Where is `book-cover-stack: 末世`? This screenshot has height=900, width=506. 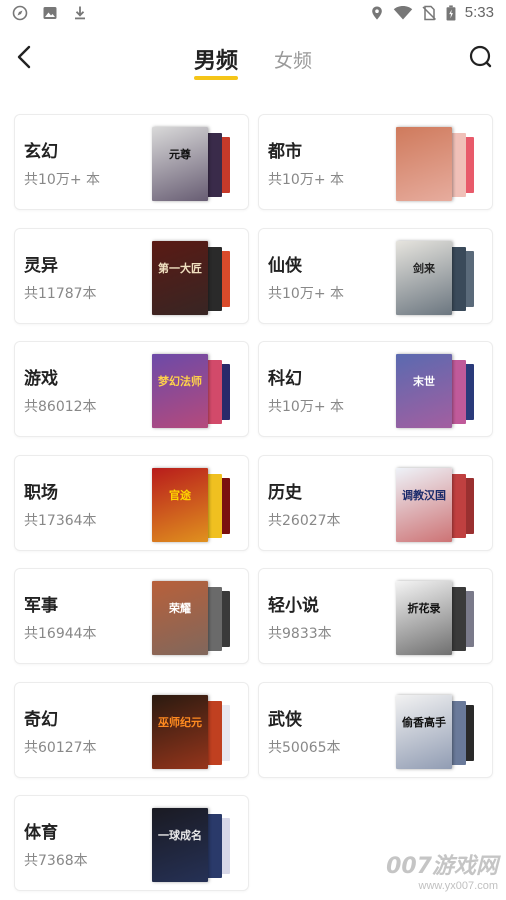 book-cover-stack: 末世 is located at coordinates (438, 391).